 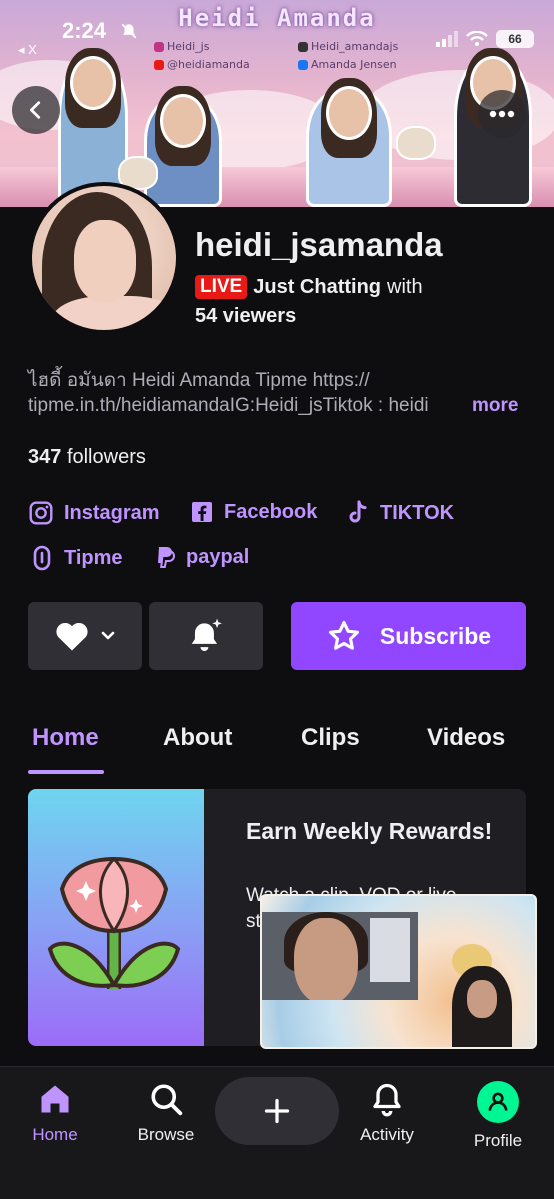 What do you see at coordinates (199, 380) in the screenshot?
I see `bio-line-1: ไฮดี้ อมันดา Heidi Amanda Tipme https://` at bounding box center [199, 380].